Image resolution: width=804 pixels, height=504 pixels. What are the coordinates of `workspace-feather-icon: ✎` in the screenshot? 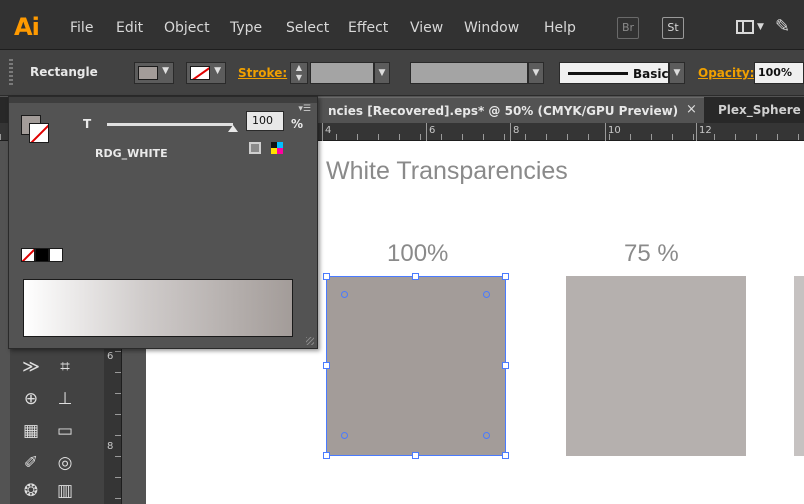 It's located at (782, 26).